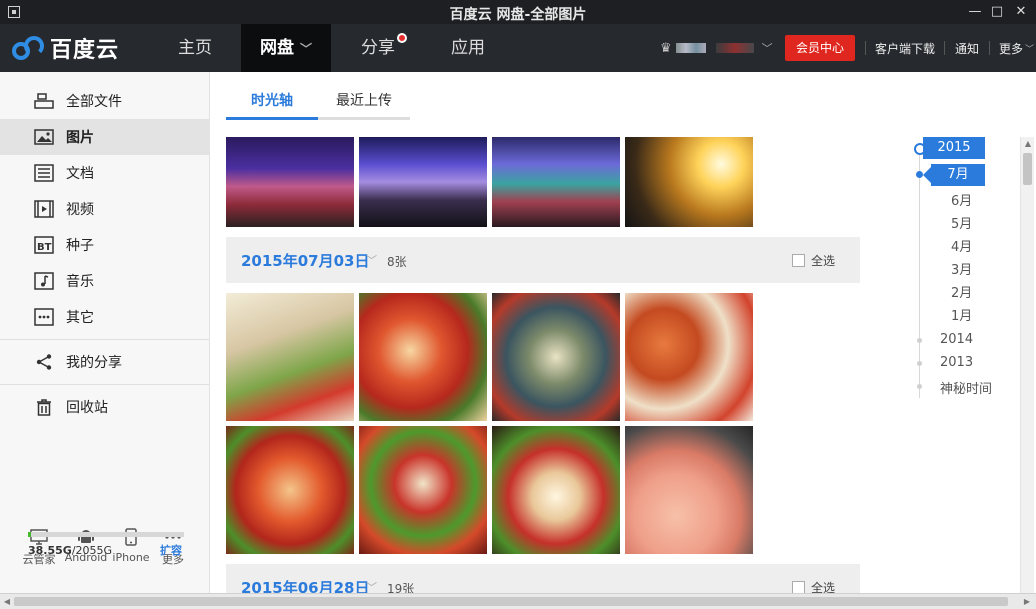 This screenshot has height=609, width=1036. Describe the element at coordinates (798, 260) in the screenshot. I see `select-all-checkbox` at that location.